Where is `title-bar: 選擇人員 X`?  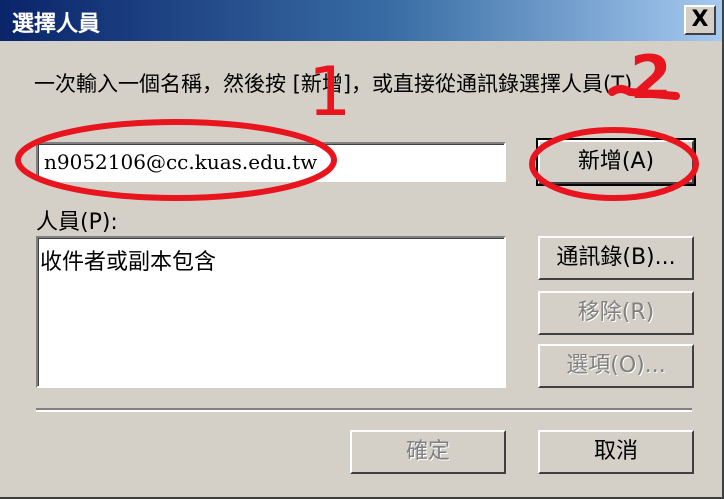 title-bar: 選擇人員 X is located at coordinates (361, 20).